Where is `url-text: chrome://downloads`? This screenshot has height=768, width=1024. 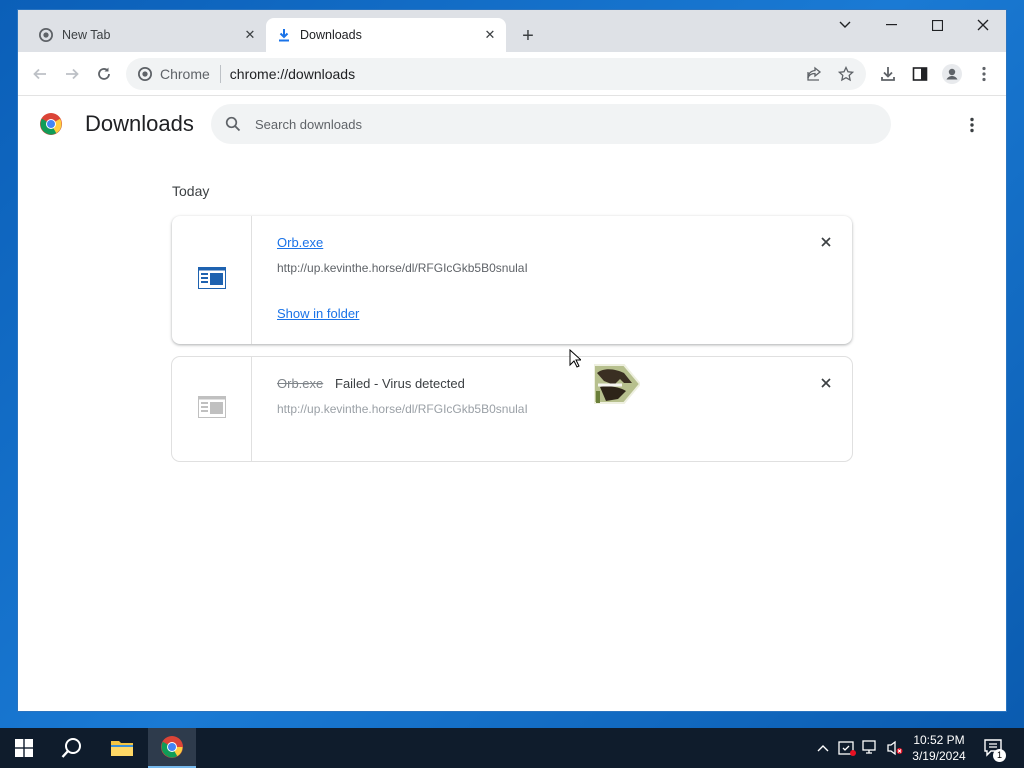 url-text: chrome://downloads is located at coordinates (292, 74).